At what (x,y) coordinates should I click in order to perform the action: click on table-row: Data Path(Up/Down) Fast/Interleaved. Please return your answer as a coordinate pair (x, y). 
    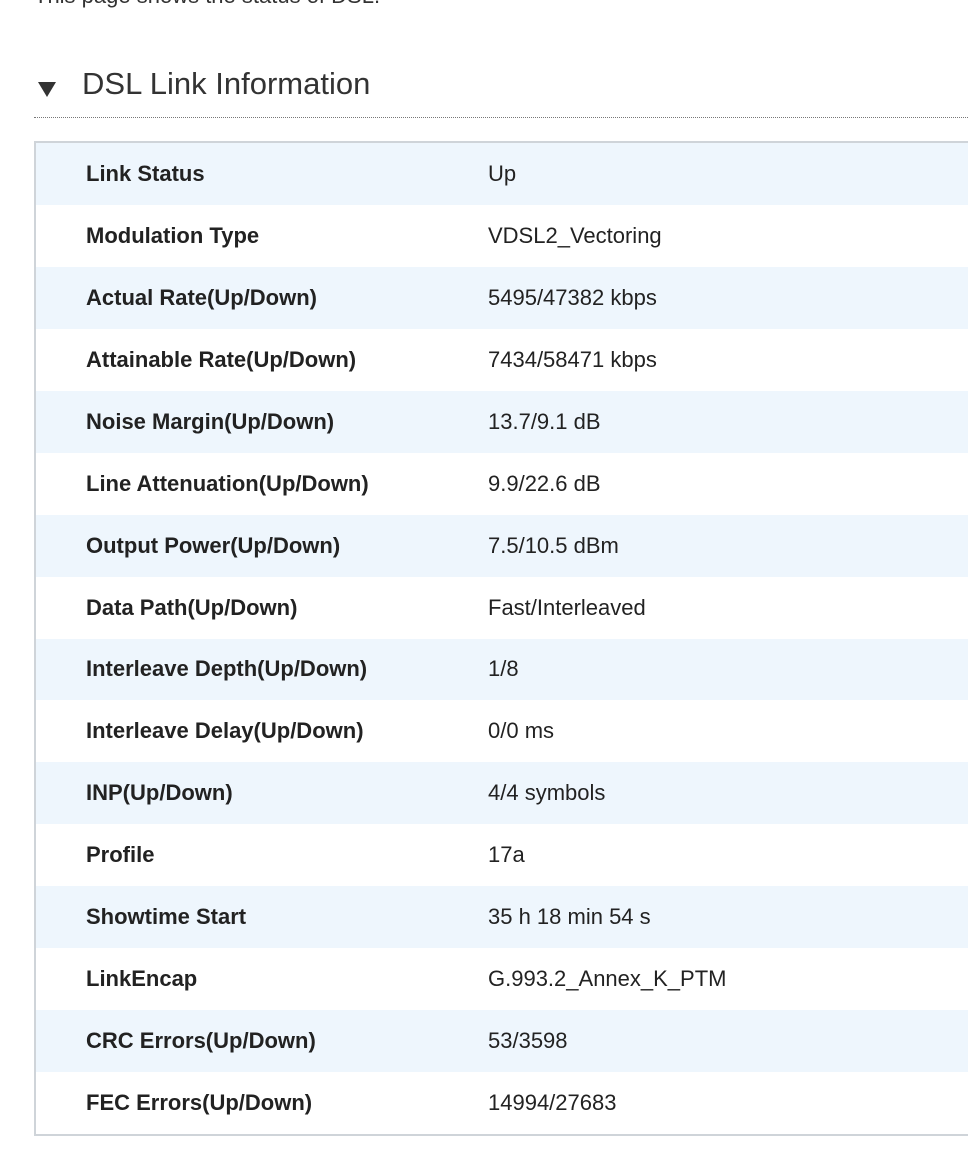
    Looking at the image, I should click on (502, 607).